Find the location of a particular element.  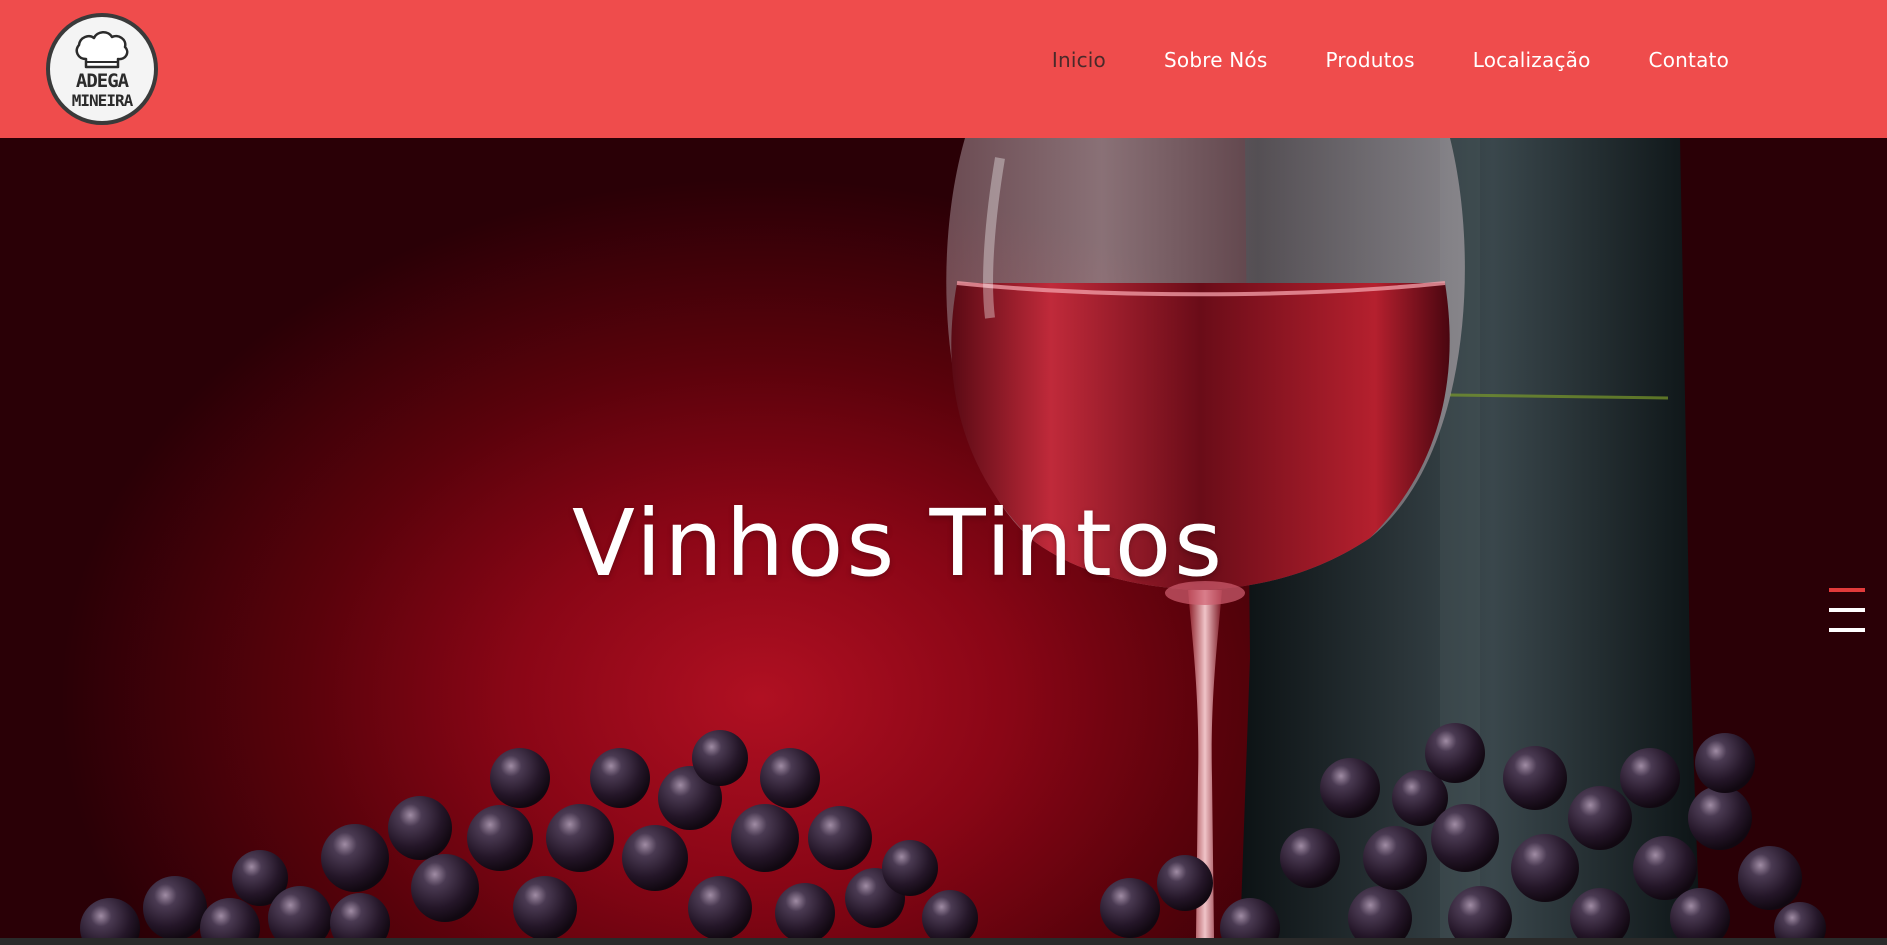

nav-item-sobre-nos: Sobre Nós is located at coordinates (1216, 60).